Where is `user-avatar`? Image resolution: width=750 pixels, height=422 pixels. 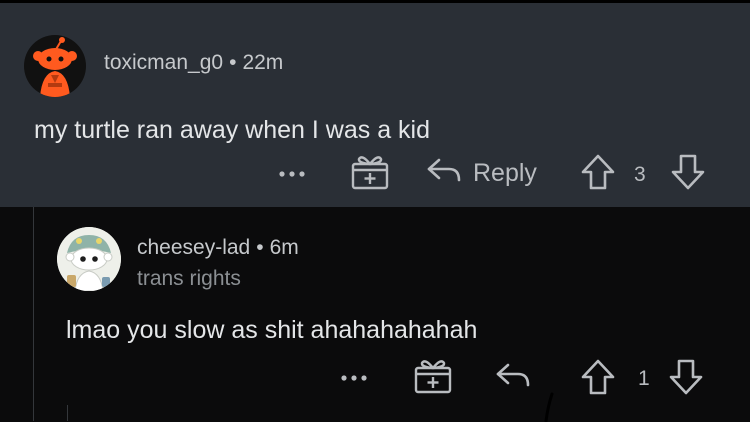 user-avatar is located at coordinates (55, 66).